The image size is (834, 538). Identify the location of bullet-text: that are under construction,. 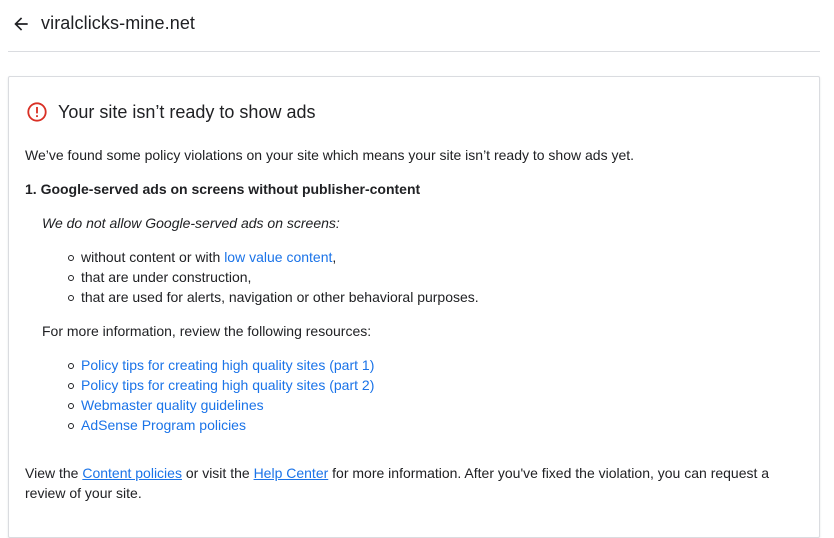
(166, 277).